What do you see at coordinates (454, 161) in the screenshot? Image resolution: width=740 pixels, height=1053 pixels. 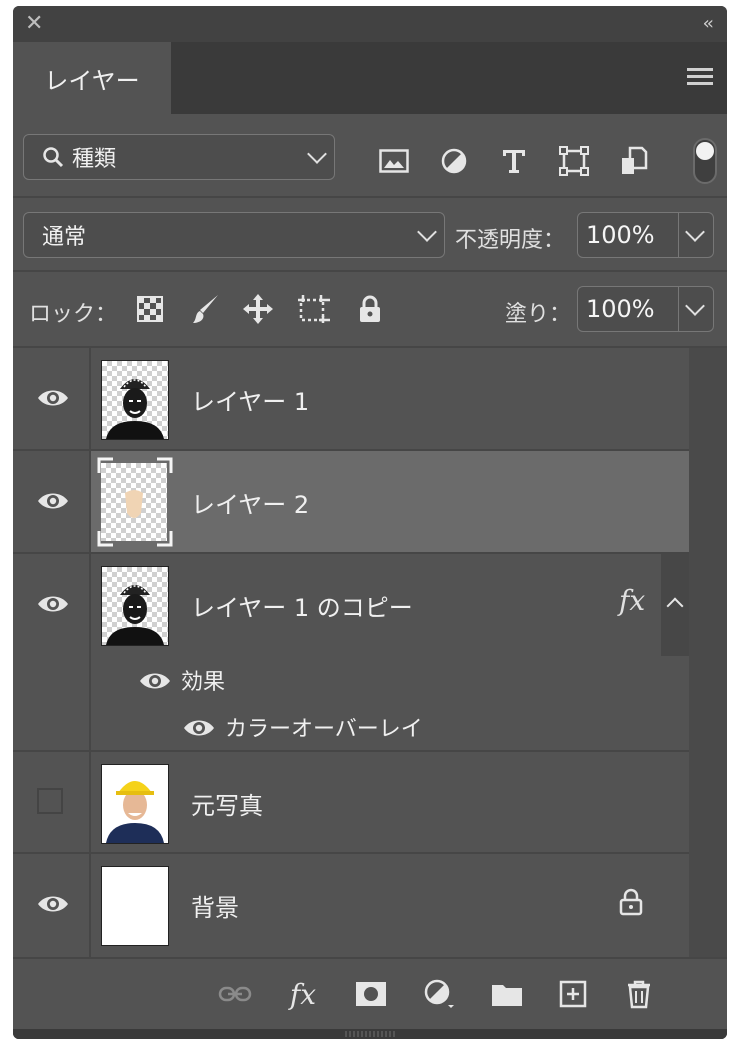 I see `adjustment-filter-icon` at bounding box center [454, 161].